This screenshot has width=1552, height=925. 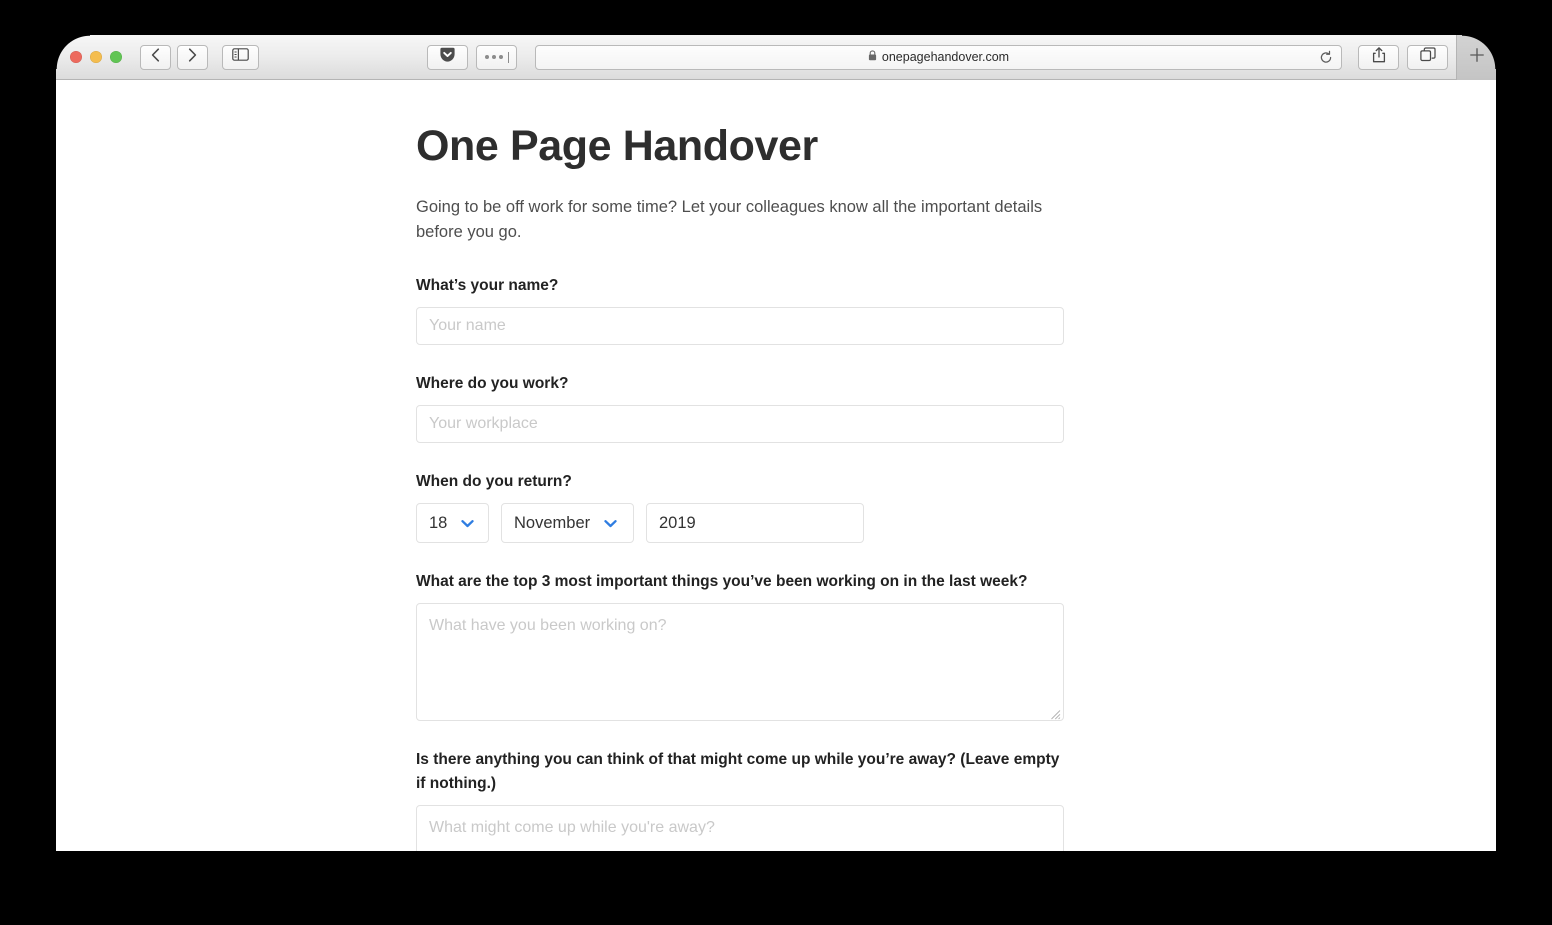 What do you see at coordinates (945, 57) in the screenshot?
I see `url-text: onepagehandover.com` at bounding box center [945, 57].